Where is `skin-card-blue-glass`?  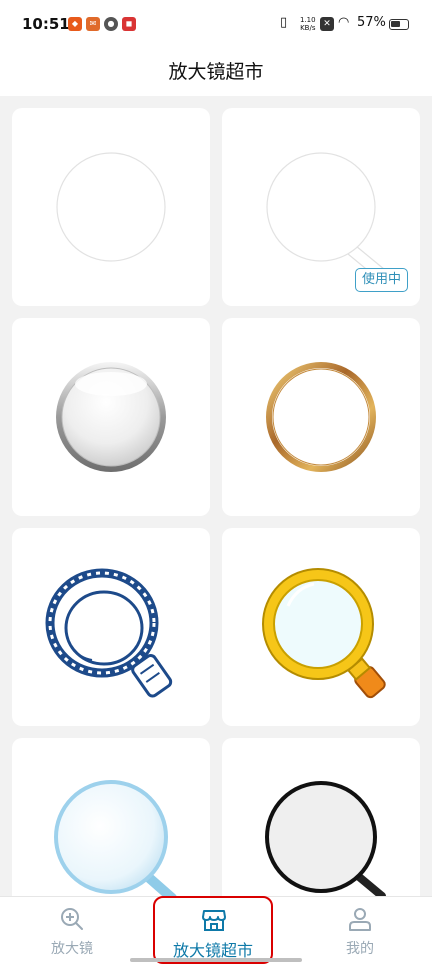
skin-card-blue-glass is located at coordinates (111, 817).